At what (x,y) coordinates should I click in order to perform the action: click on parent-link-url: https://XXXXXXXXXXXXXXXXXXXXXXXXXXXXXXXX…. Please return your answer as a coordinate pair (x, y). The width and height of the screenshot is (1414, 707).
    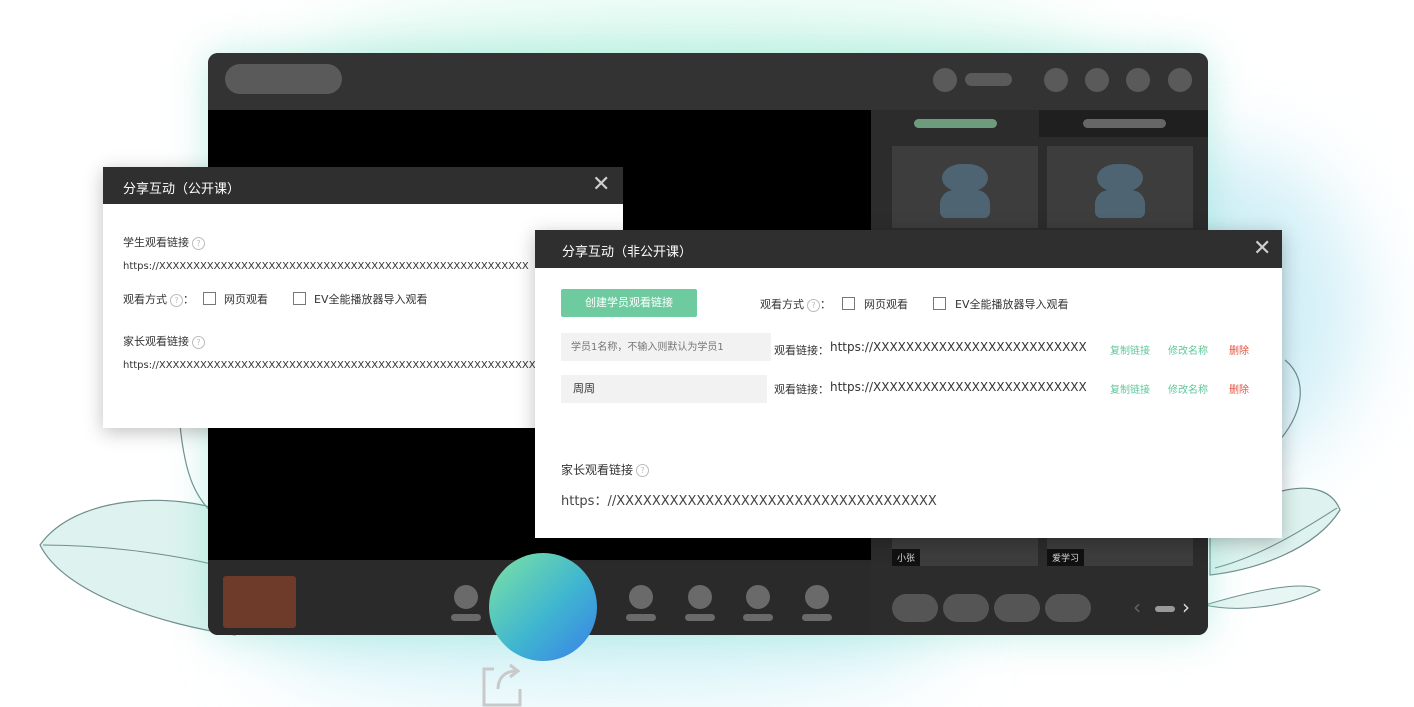
    Looking at the image, I should click on (339, 365).